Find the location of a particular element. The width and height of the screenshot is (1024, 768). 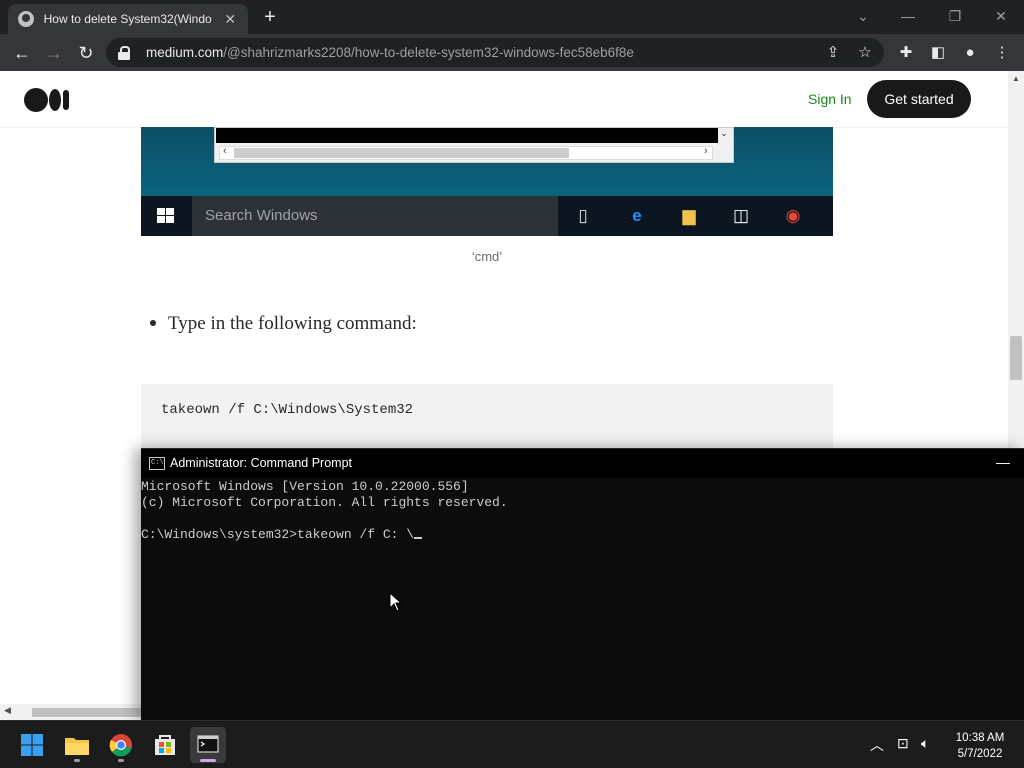

text-cursor is located at coordinates (418, 538).